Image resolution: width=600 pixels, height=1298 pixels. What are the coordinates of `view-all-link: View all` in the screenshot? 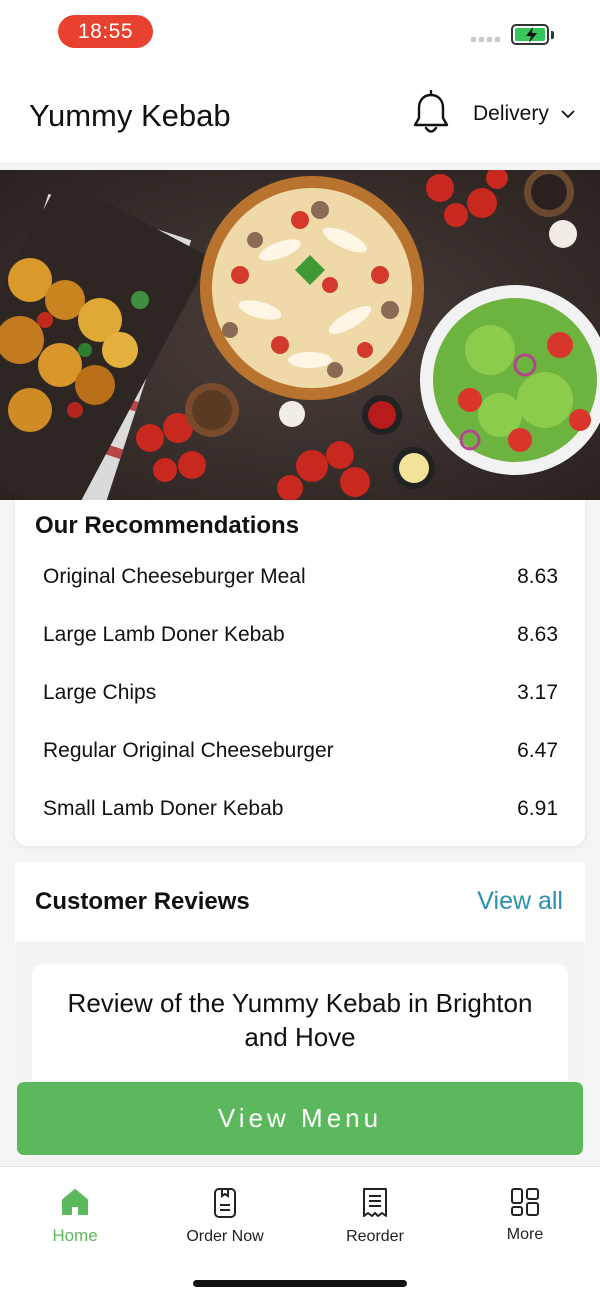 It's located at (520, 901).